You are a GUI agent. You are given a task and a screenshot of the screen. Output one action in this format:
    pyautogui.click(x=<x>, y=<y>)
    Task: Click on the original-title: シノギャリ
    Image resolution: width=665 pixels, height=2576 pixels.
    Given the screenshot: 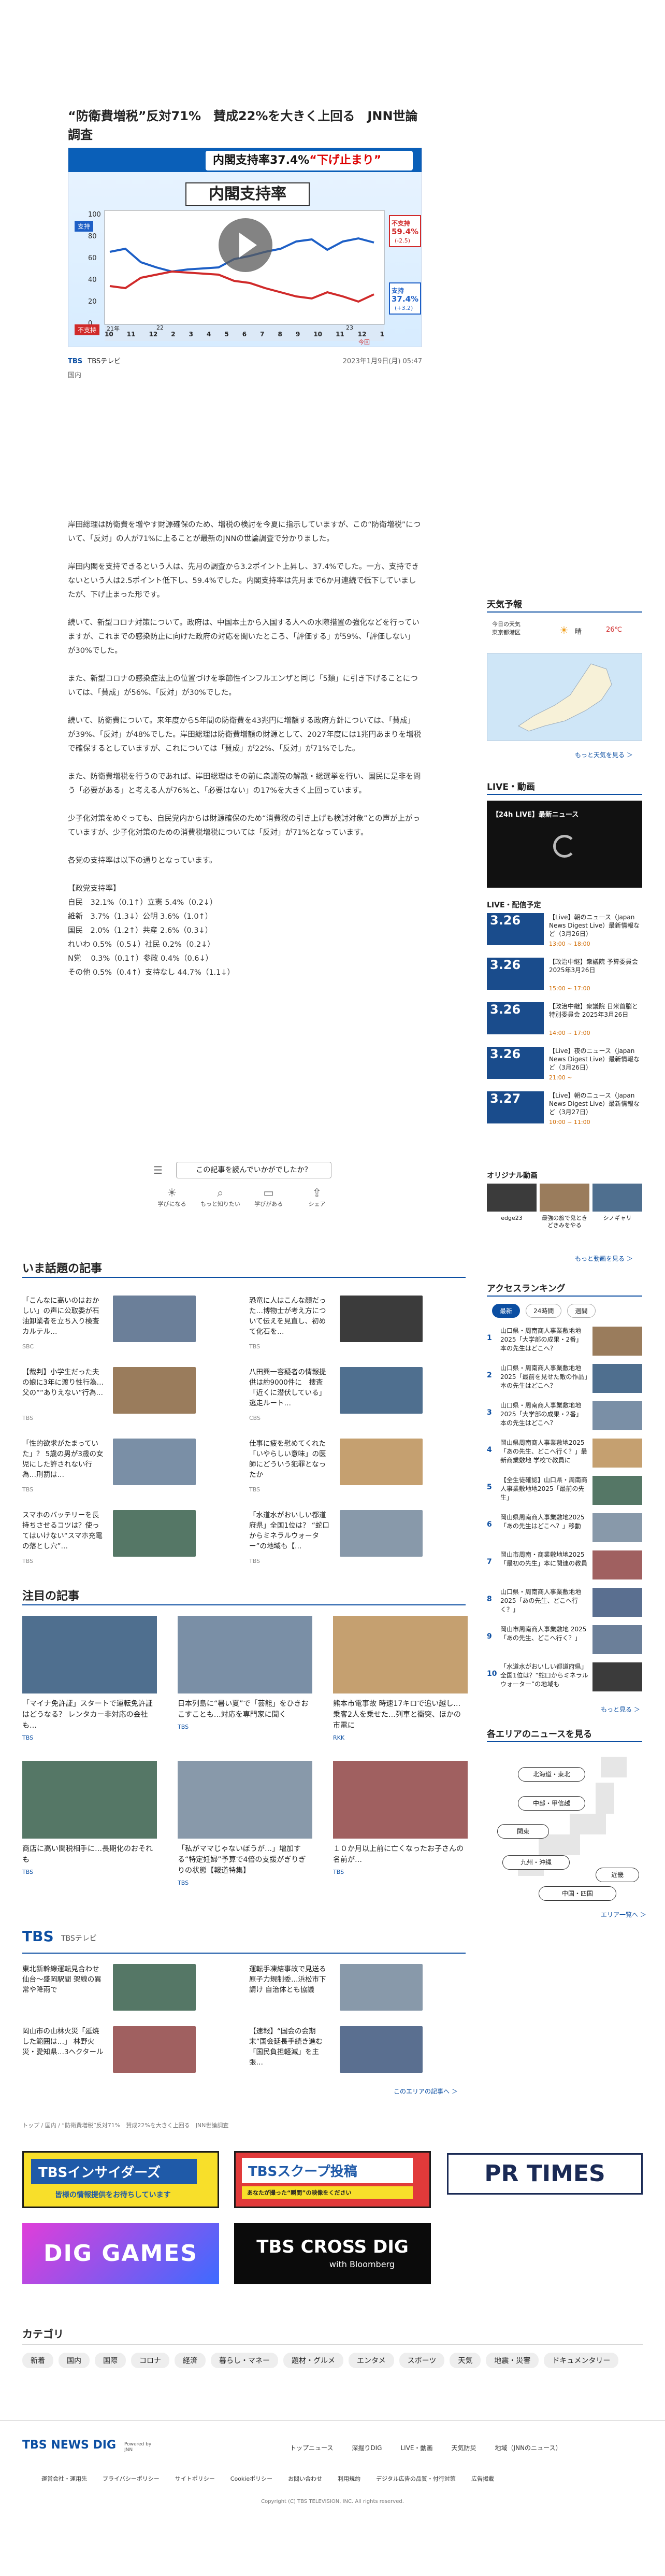 What is the action you would take?
    pyautogui.click(x=617, y=1218)
    